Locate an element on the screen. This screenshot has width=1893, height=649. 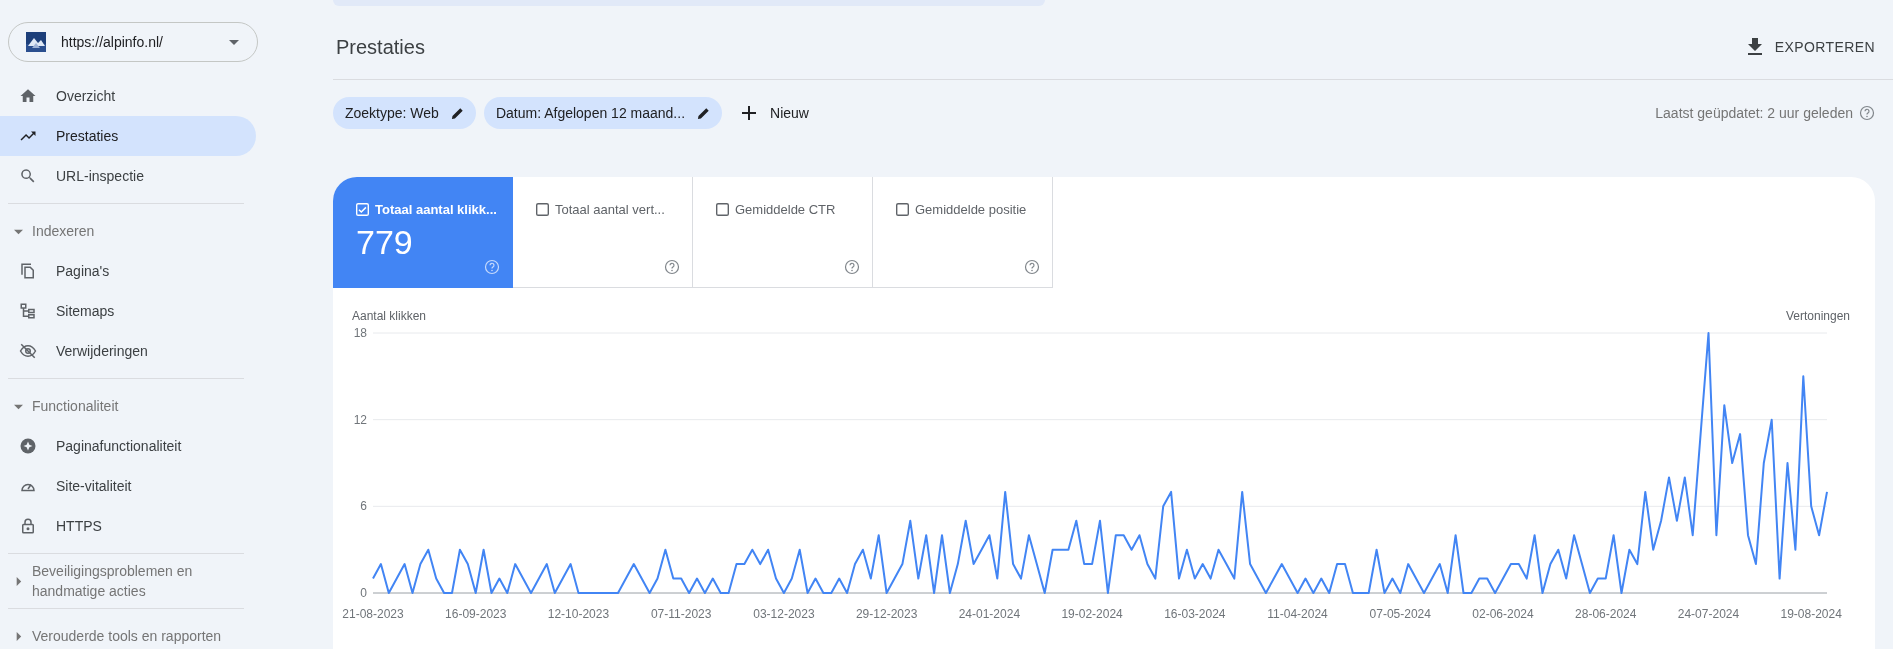
x-tick-label: 24-07-2024 is located at coordinates (1708, 614).